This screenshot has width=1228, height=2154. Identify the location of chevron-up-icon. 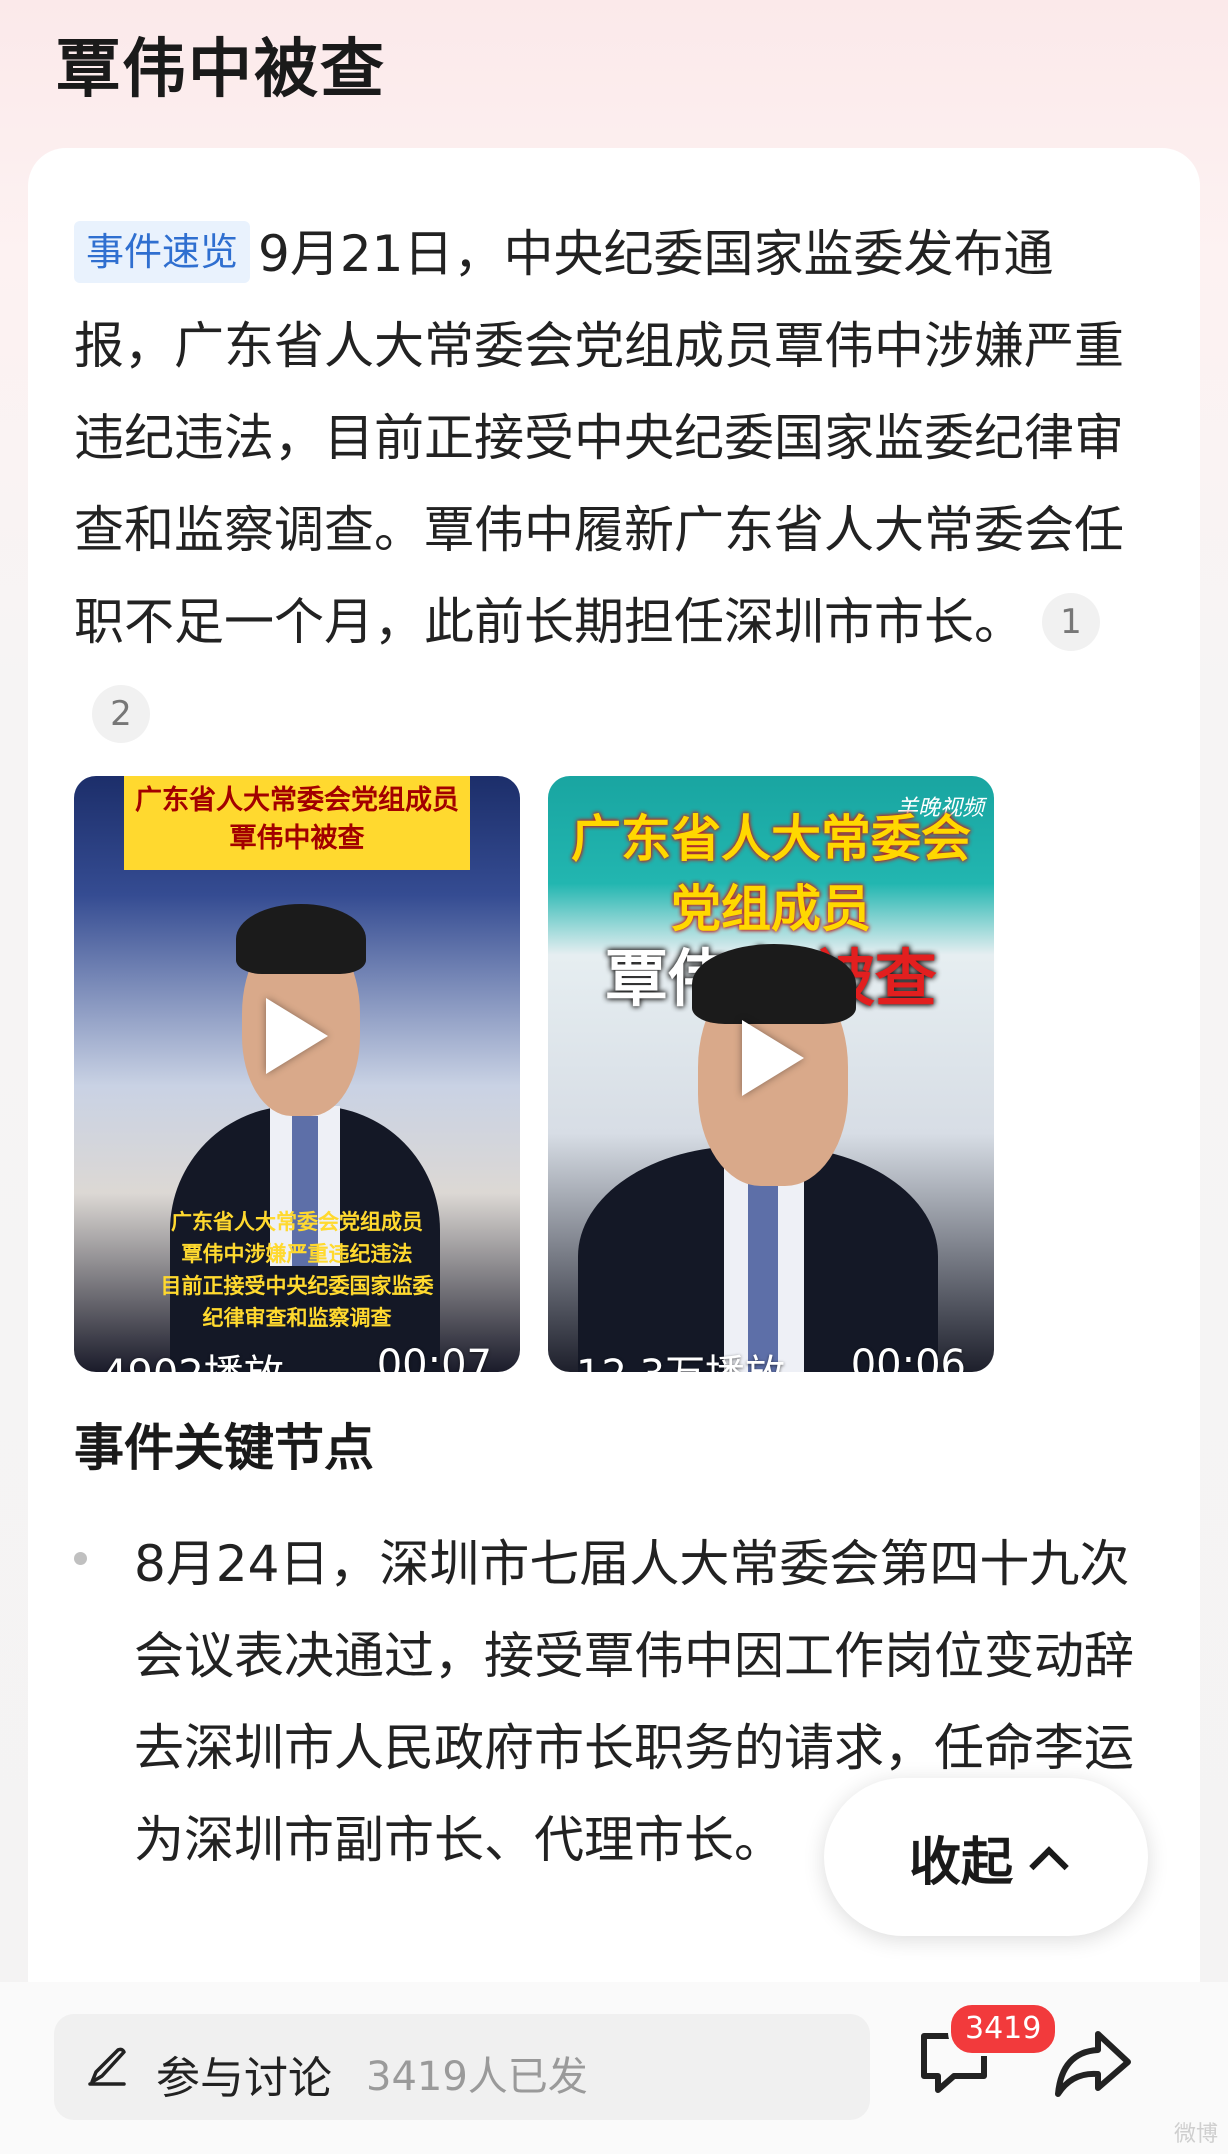
(1049, 1866).